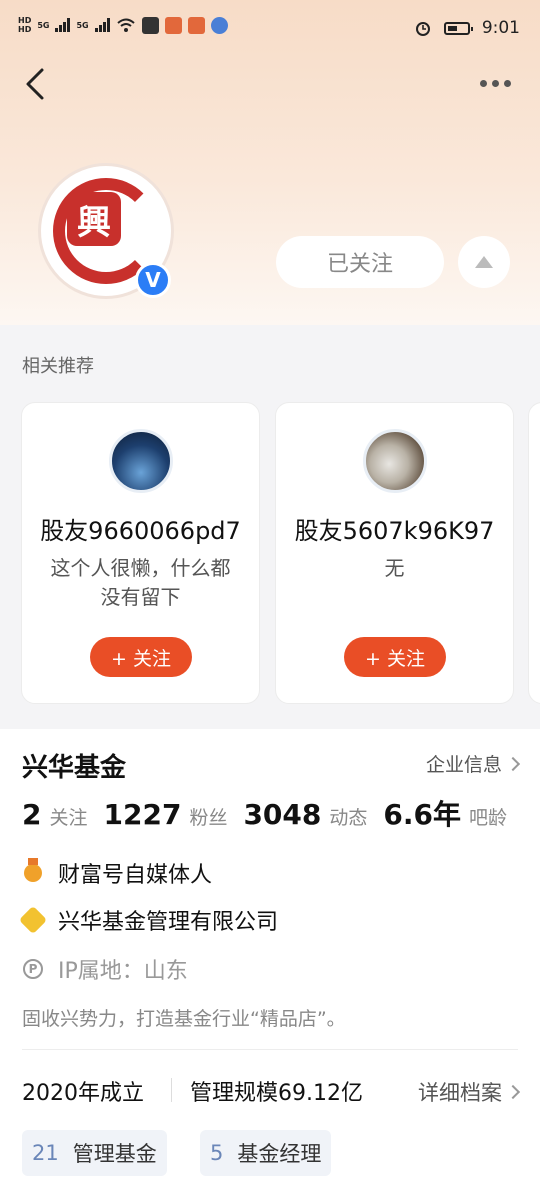  I want to click on collapse-recommendations-button, so click(484, 262).